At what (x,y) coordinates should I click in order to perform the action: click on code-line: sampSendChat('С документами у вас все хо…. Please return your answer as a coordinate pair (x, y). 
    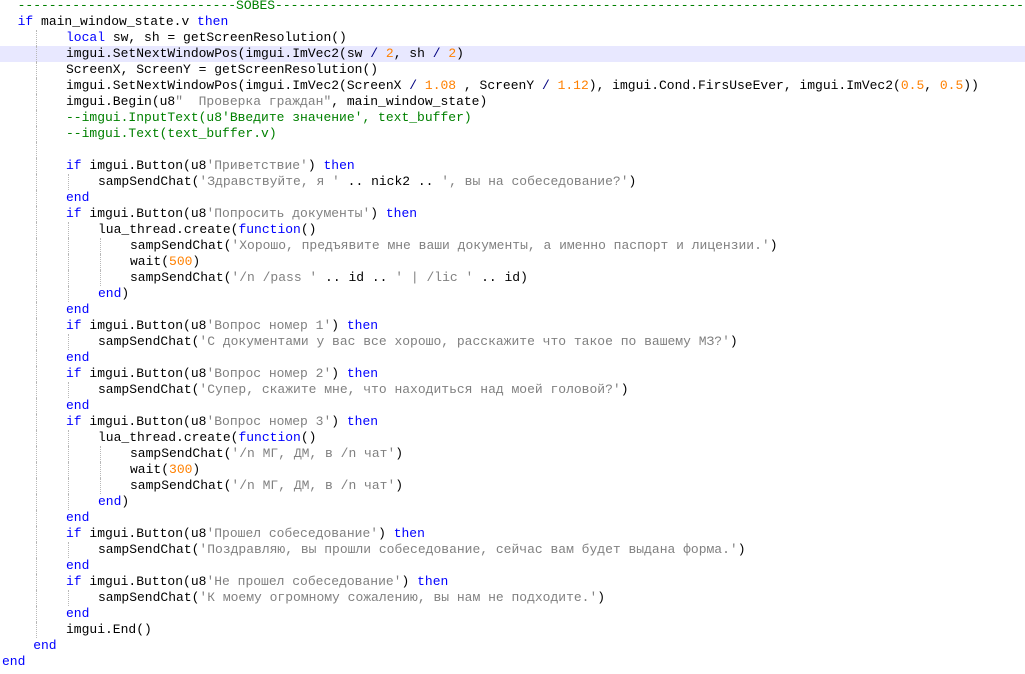
    Looking at the image, I should click on (512, 342).